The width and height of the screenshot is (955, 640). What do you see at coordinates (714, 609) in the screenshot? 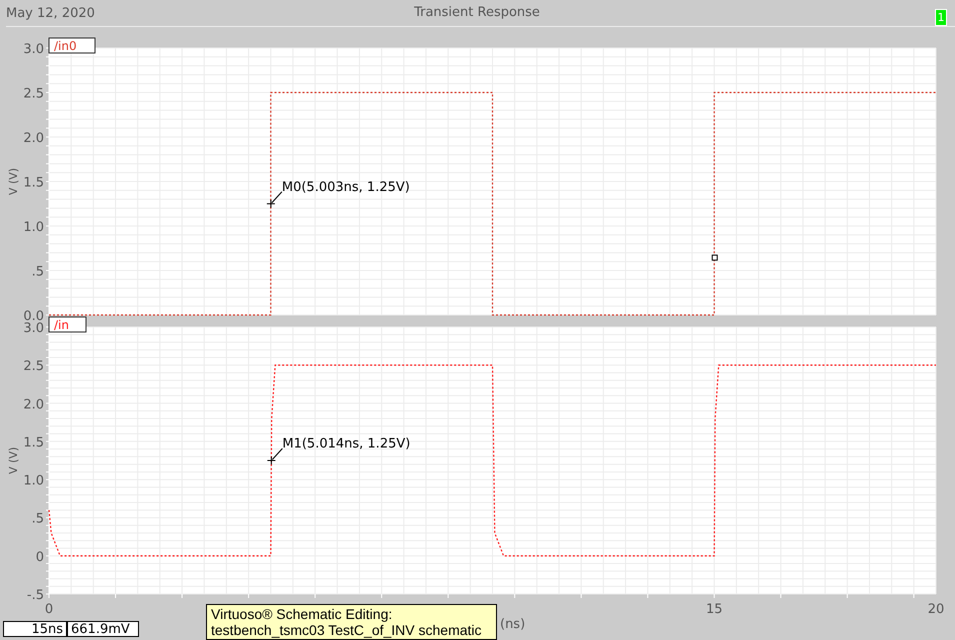
I see `axis-tick-label: 15` at bounding box center [714, 609].